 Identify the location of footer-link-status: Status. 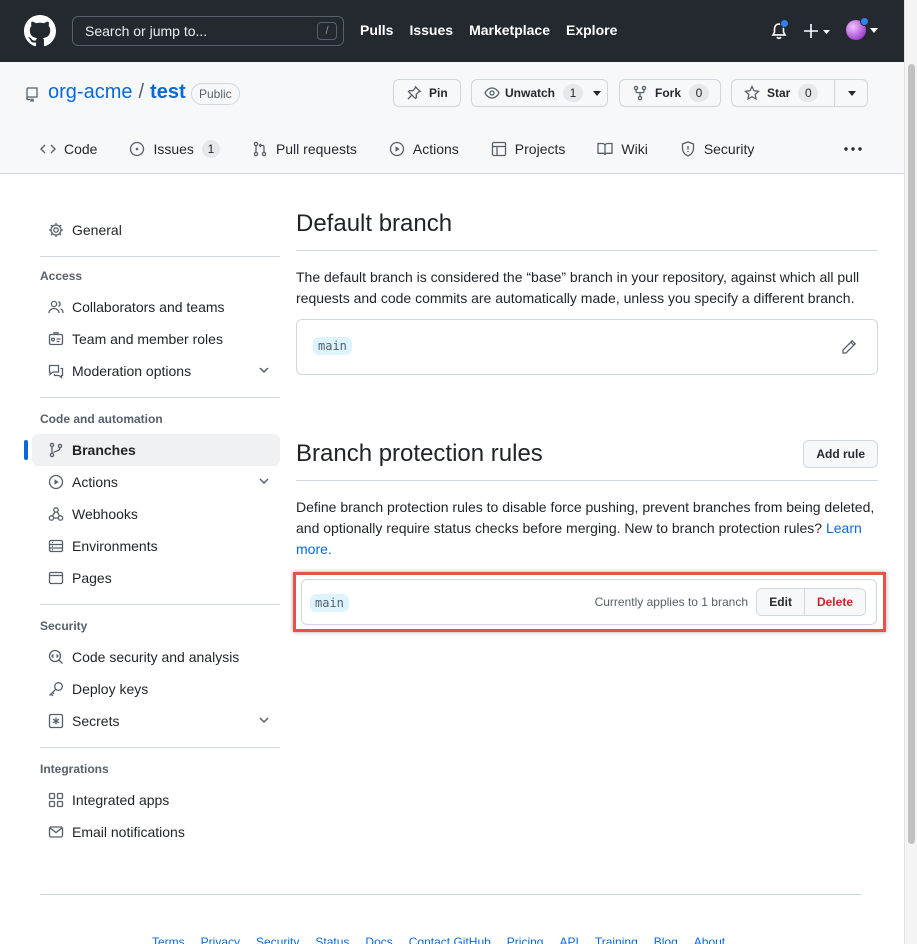
(332, 939).